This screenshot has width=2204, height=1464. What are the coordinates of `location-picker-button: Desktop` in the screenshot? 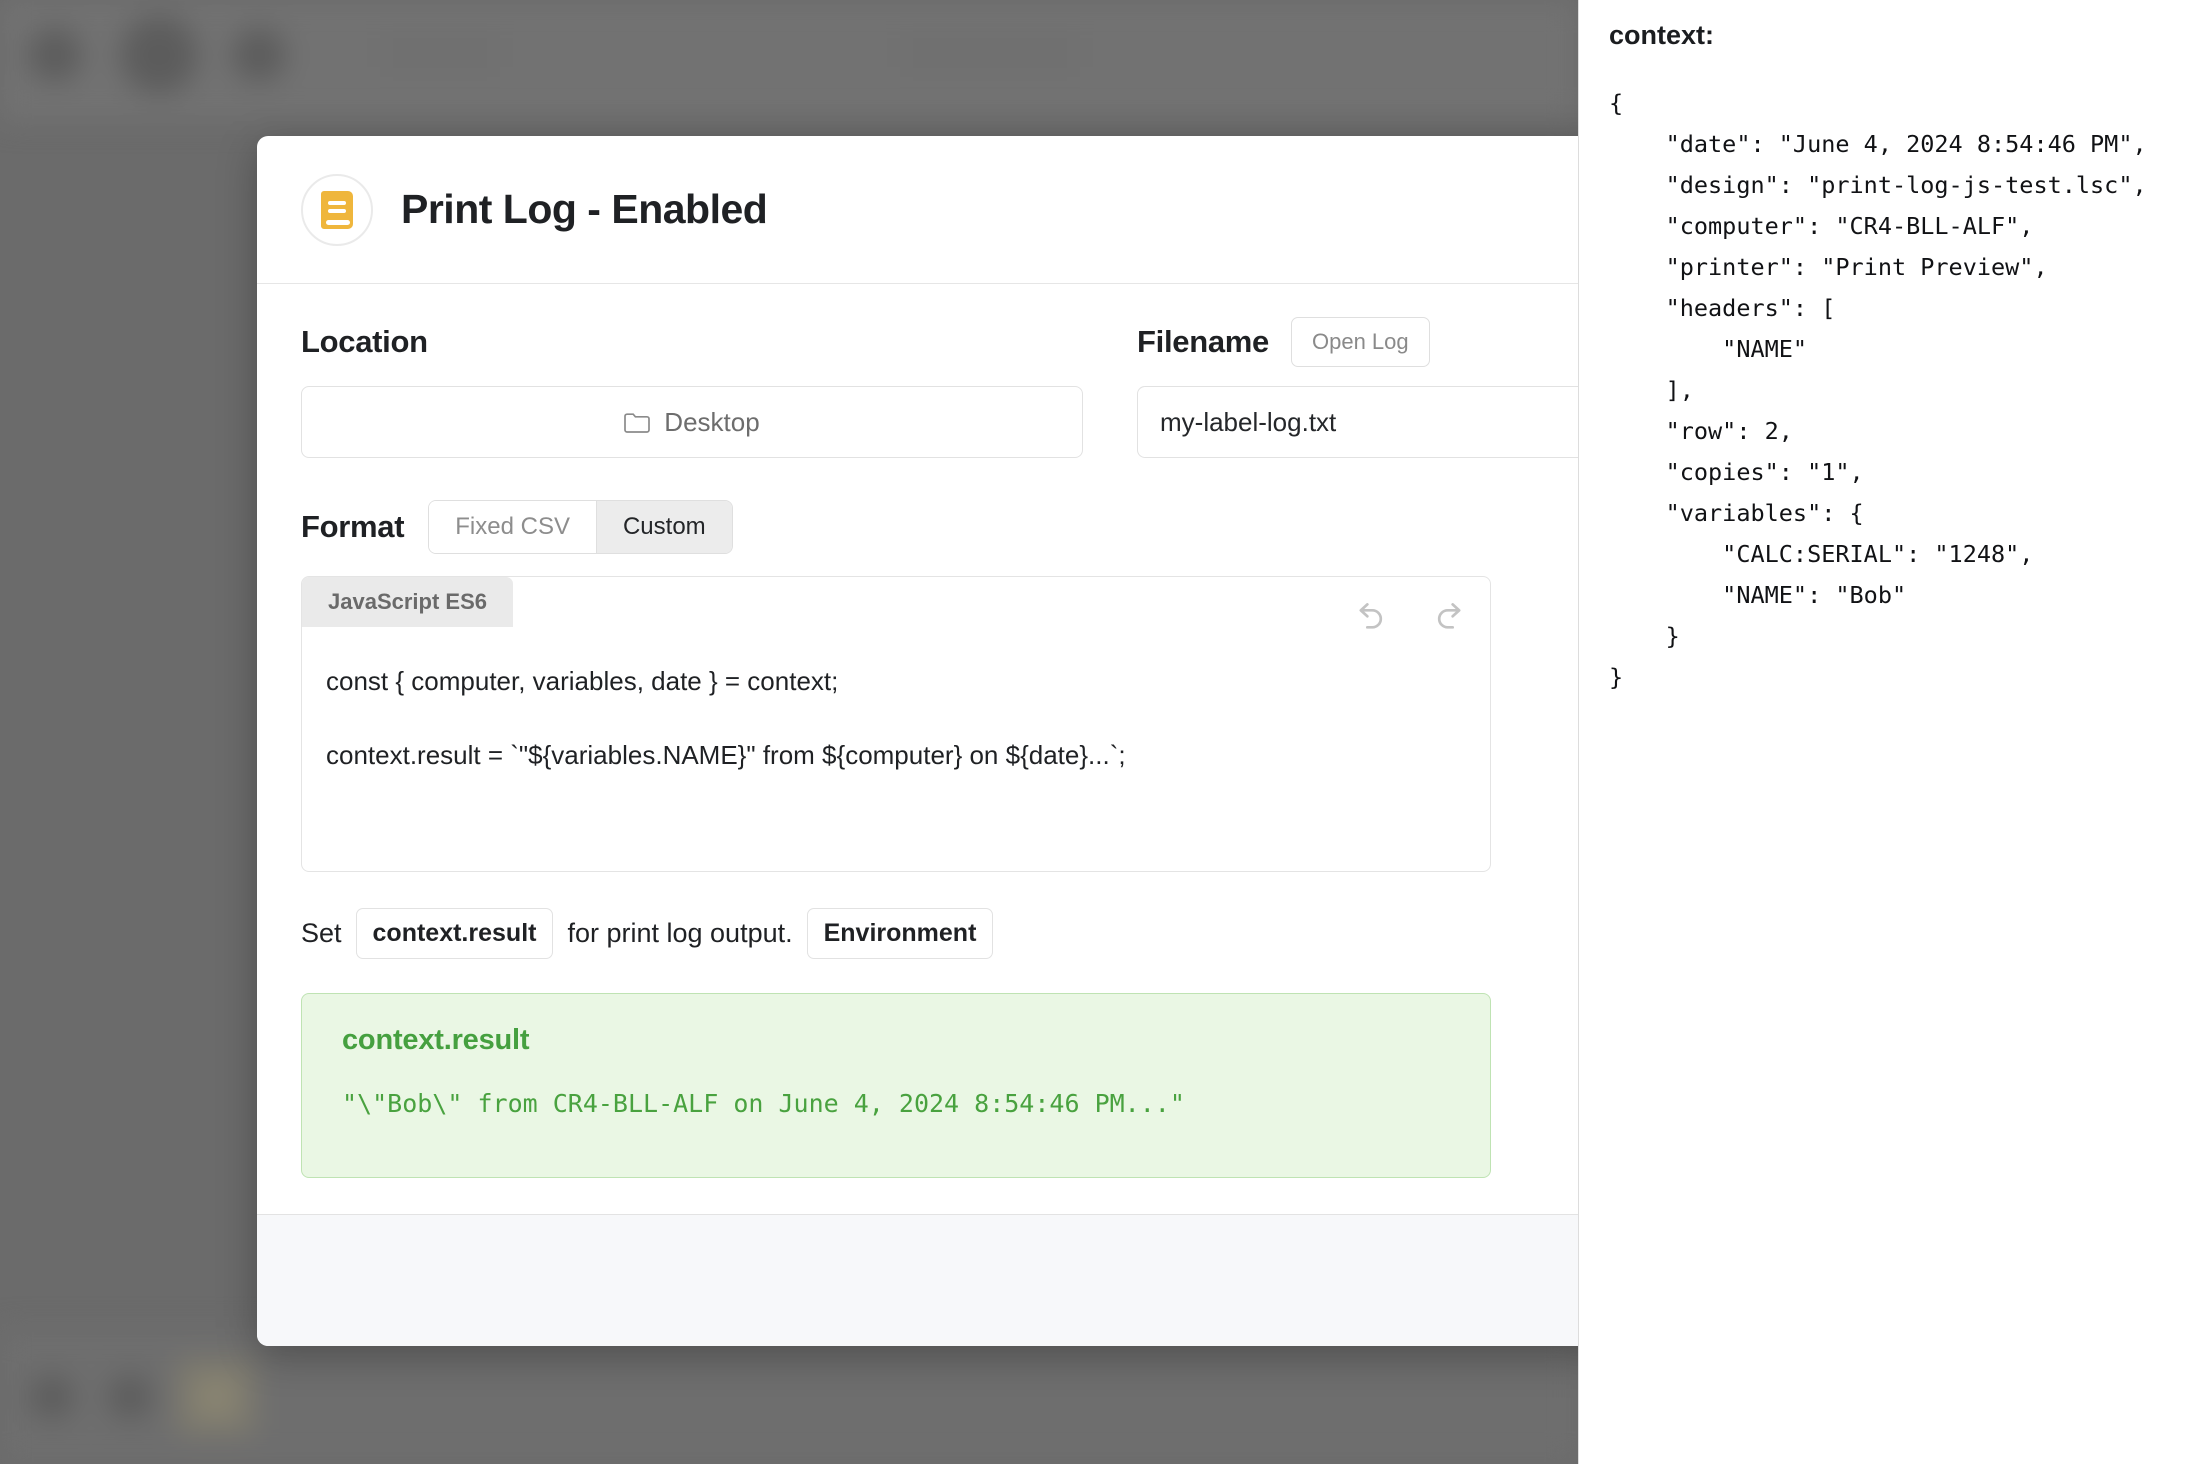 It's located at (692, 422).